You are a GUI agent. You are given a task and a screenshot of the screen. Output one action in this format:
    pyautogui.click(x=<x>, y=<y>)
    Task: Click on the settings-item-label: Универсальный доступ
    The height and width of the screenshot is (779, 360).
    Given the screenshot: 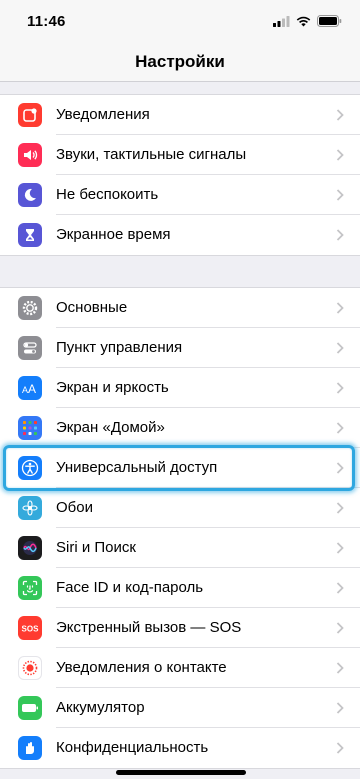 What is the action you would take?
    pyautogui.click(x=137, y=467)
    